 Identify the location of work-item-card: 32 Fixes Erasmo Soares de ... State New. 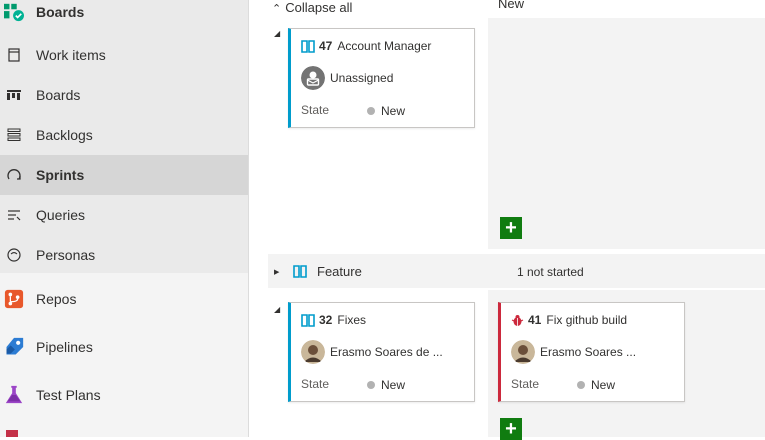
(381, 352).